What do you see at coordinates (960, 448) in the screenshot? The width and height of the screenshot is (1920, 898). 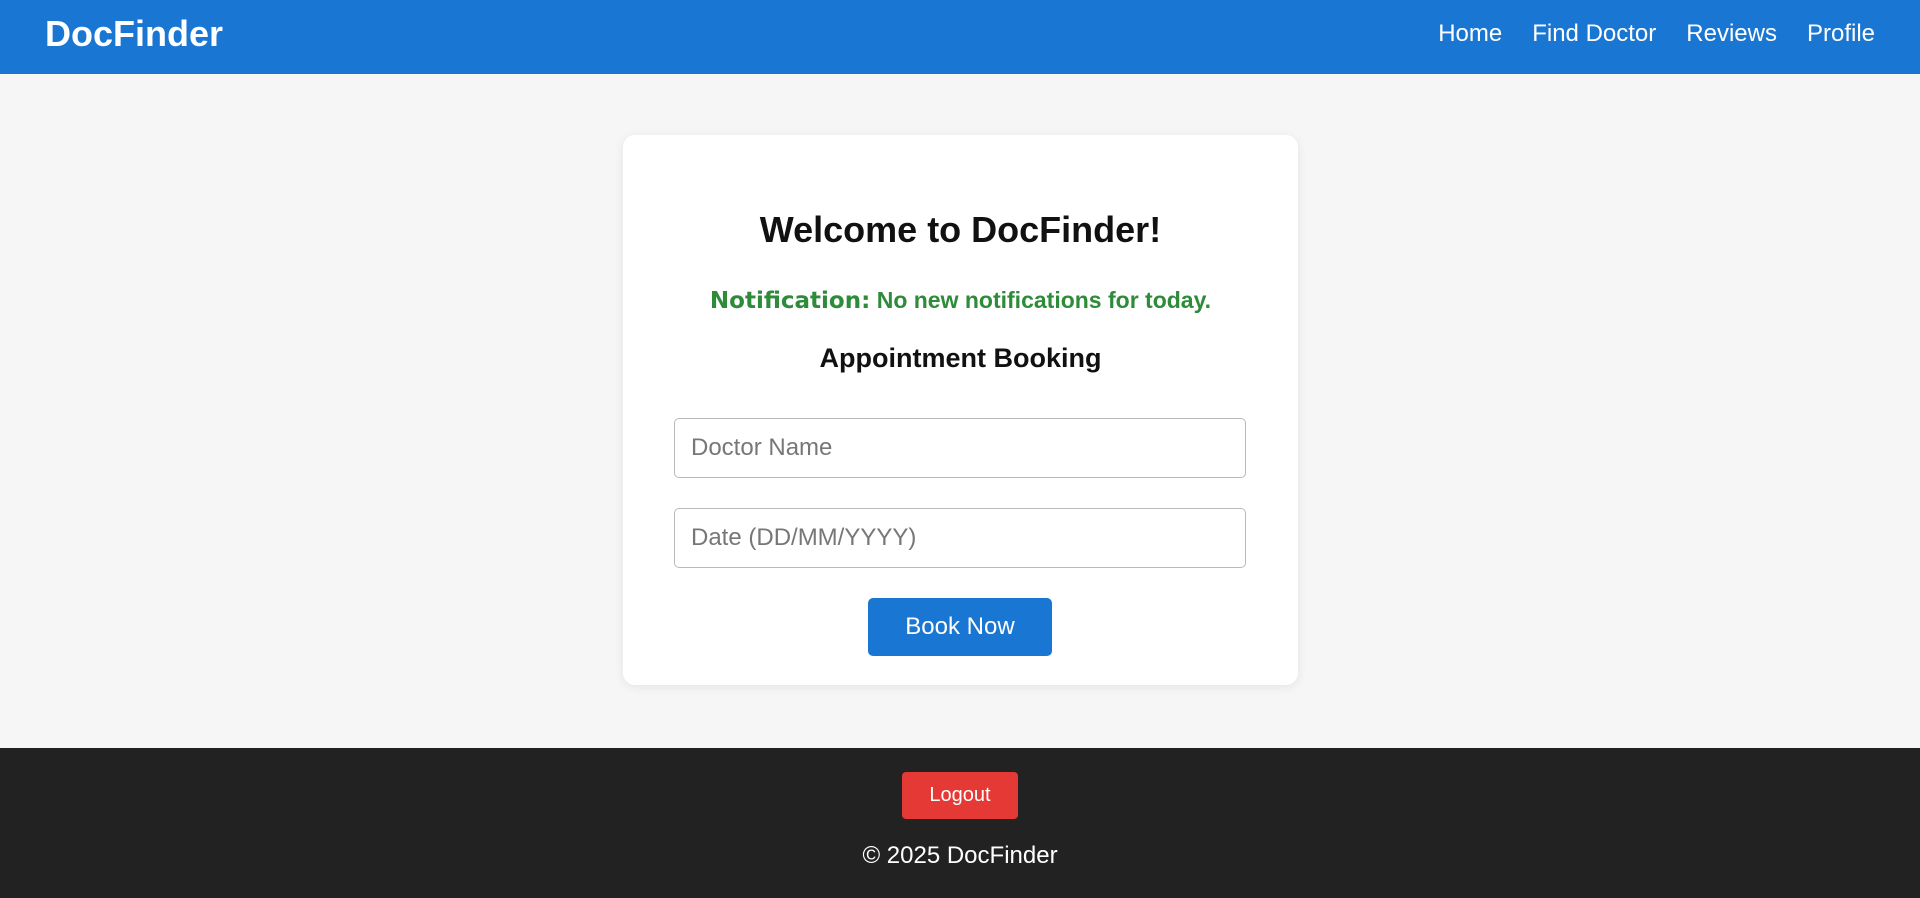 I see `doctor-name-input` at bounding box center [960, 448].